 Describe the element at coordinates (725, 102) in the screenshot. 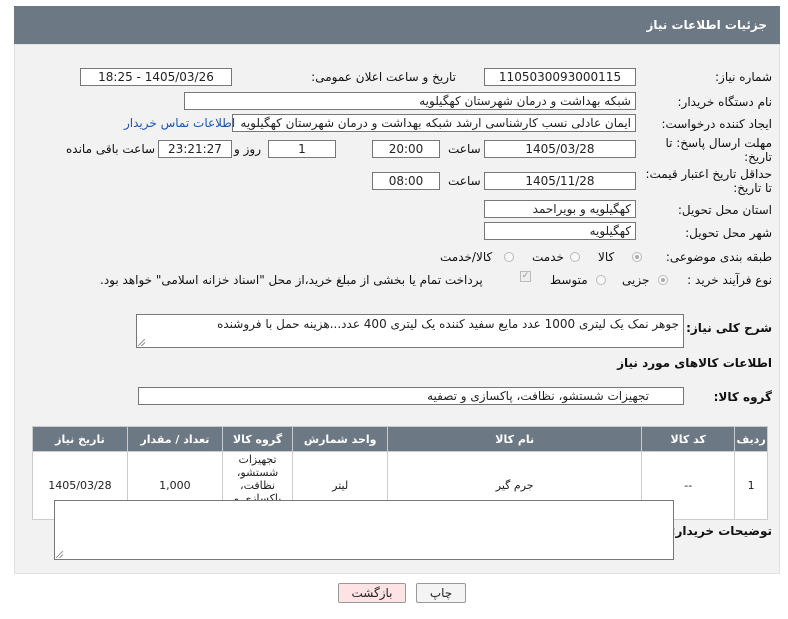

I see `buyer-org-label: نام دستگاه خریدار:` at that location.